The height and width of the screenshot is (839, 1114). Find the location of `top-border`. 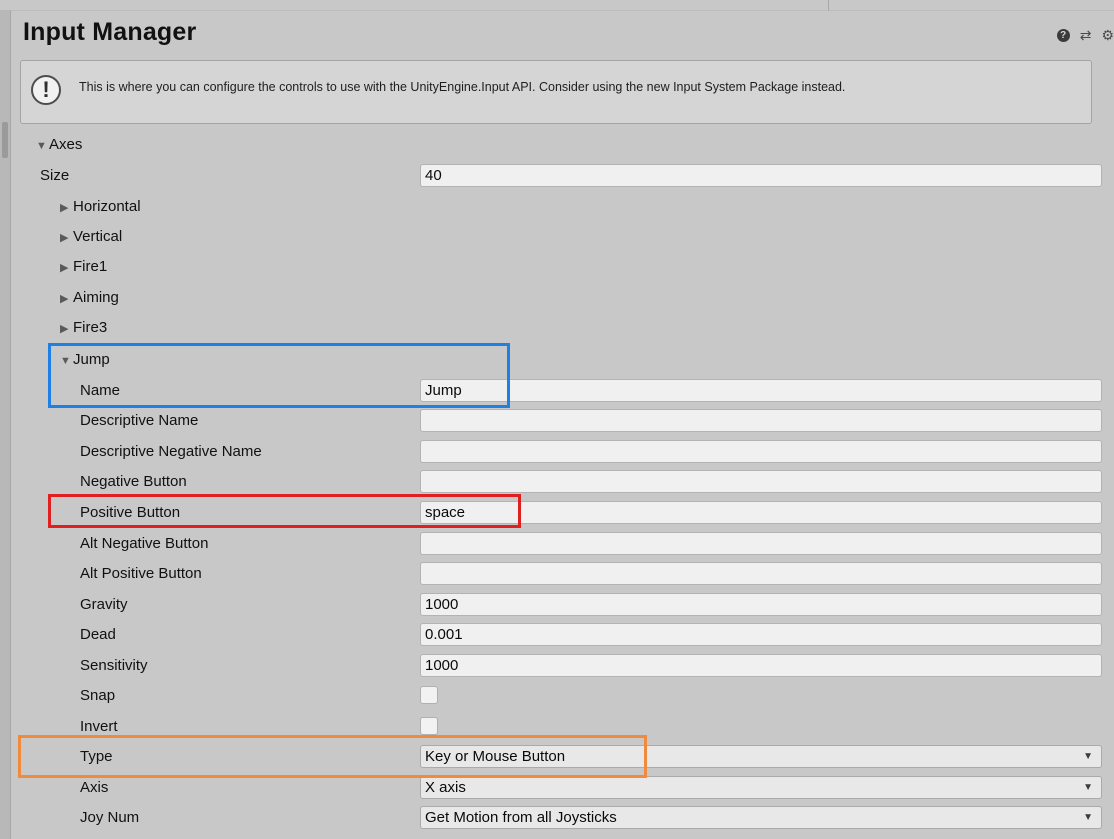

top-border is located at coordinates (557, 6).